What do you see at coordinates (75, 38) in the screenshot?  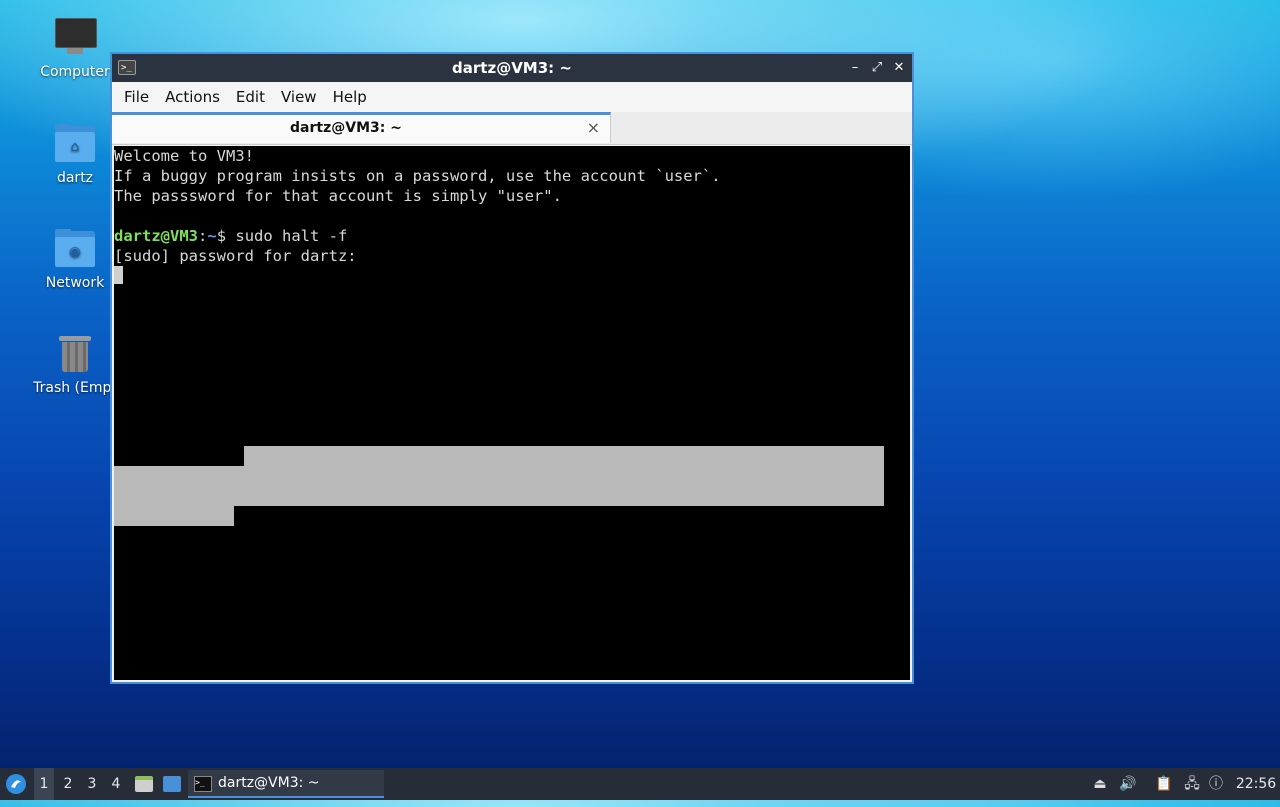 I see `computer-icon` at bounding box center [75, 38].